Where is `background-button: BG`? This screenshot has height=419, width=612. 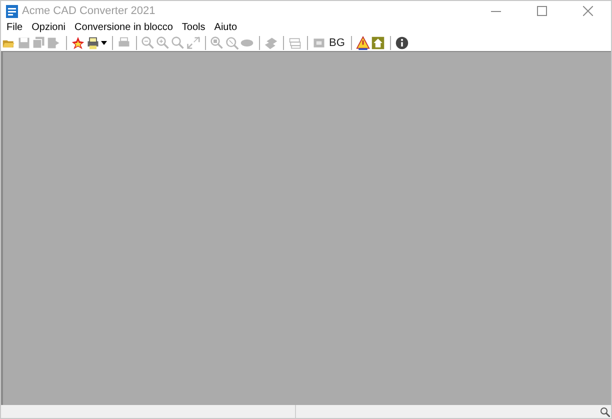 background-button: BG is located at coordinates (337, 43).